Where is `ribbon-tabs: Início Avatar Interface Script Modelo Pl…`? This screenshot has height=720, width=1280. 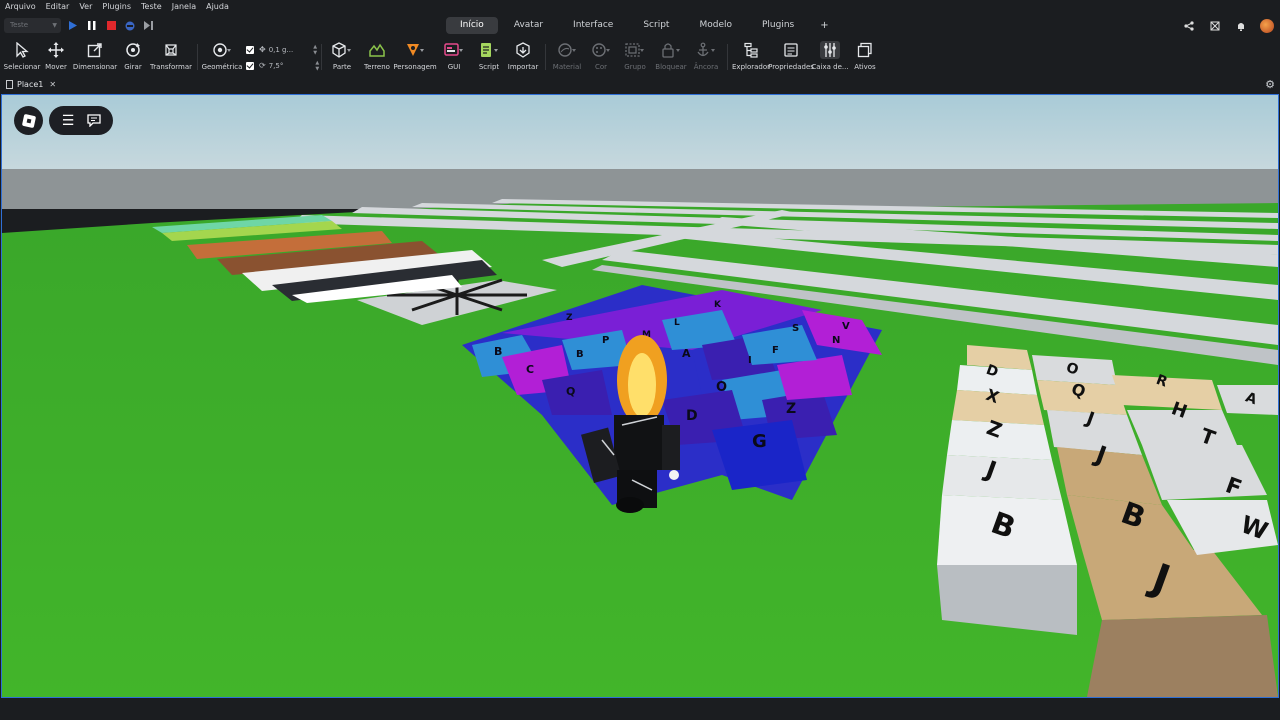 ribbon-tabs: Início Avatar Interface Script Modelo Pl… is located at coordinates (643, 25).